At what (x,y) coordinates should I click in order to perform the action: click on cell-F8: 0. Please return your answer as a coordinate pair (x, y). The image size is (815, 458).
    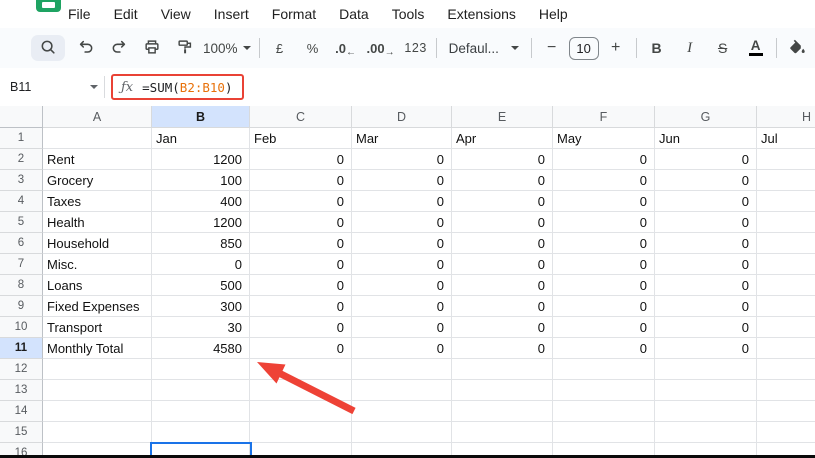
    Looking at the image, I should click on (604, 285).